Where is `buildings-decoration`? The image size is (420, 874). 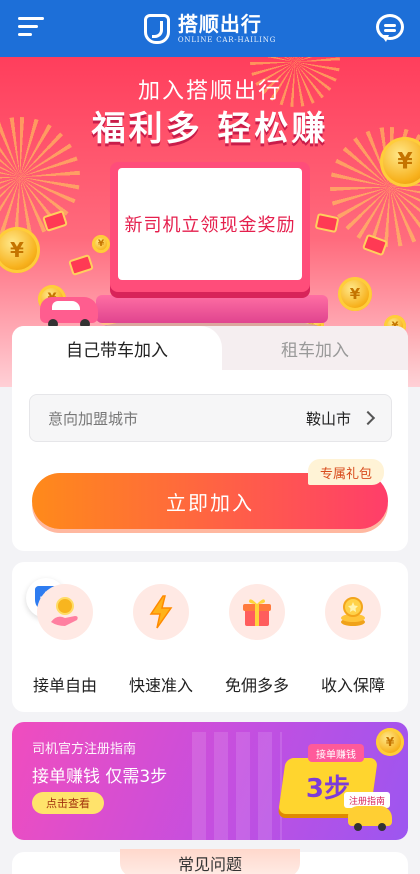 buildings-decoration is located at coordinates (237, 786).